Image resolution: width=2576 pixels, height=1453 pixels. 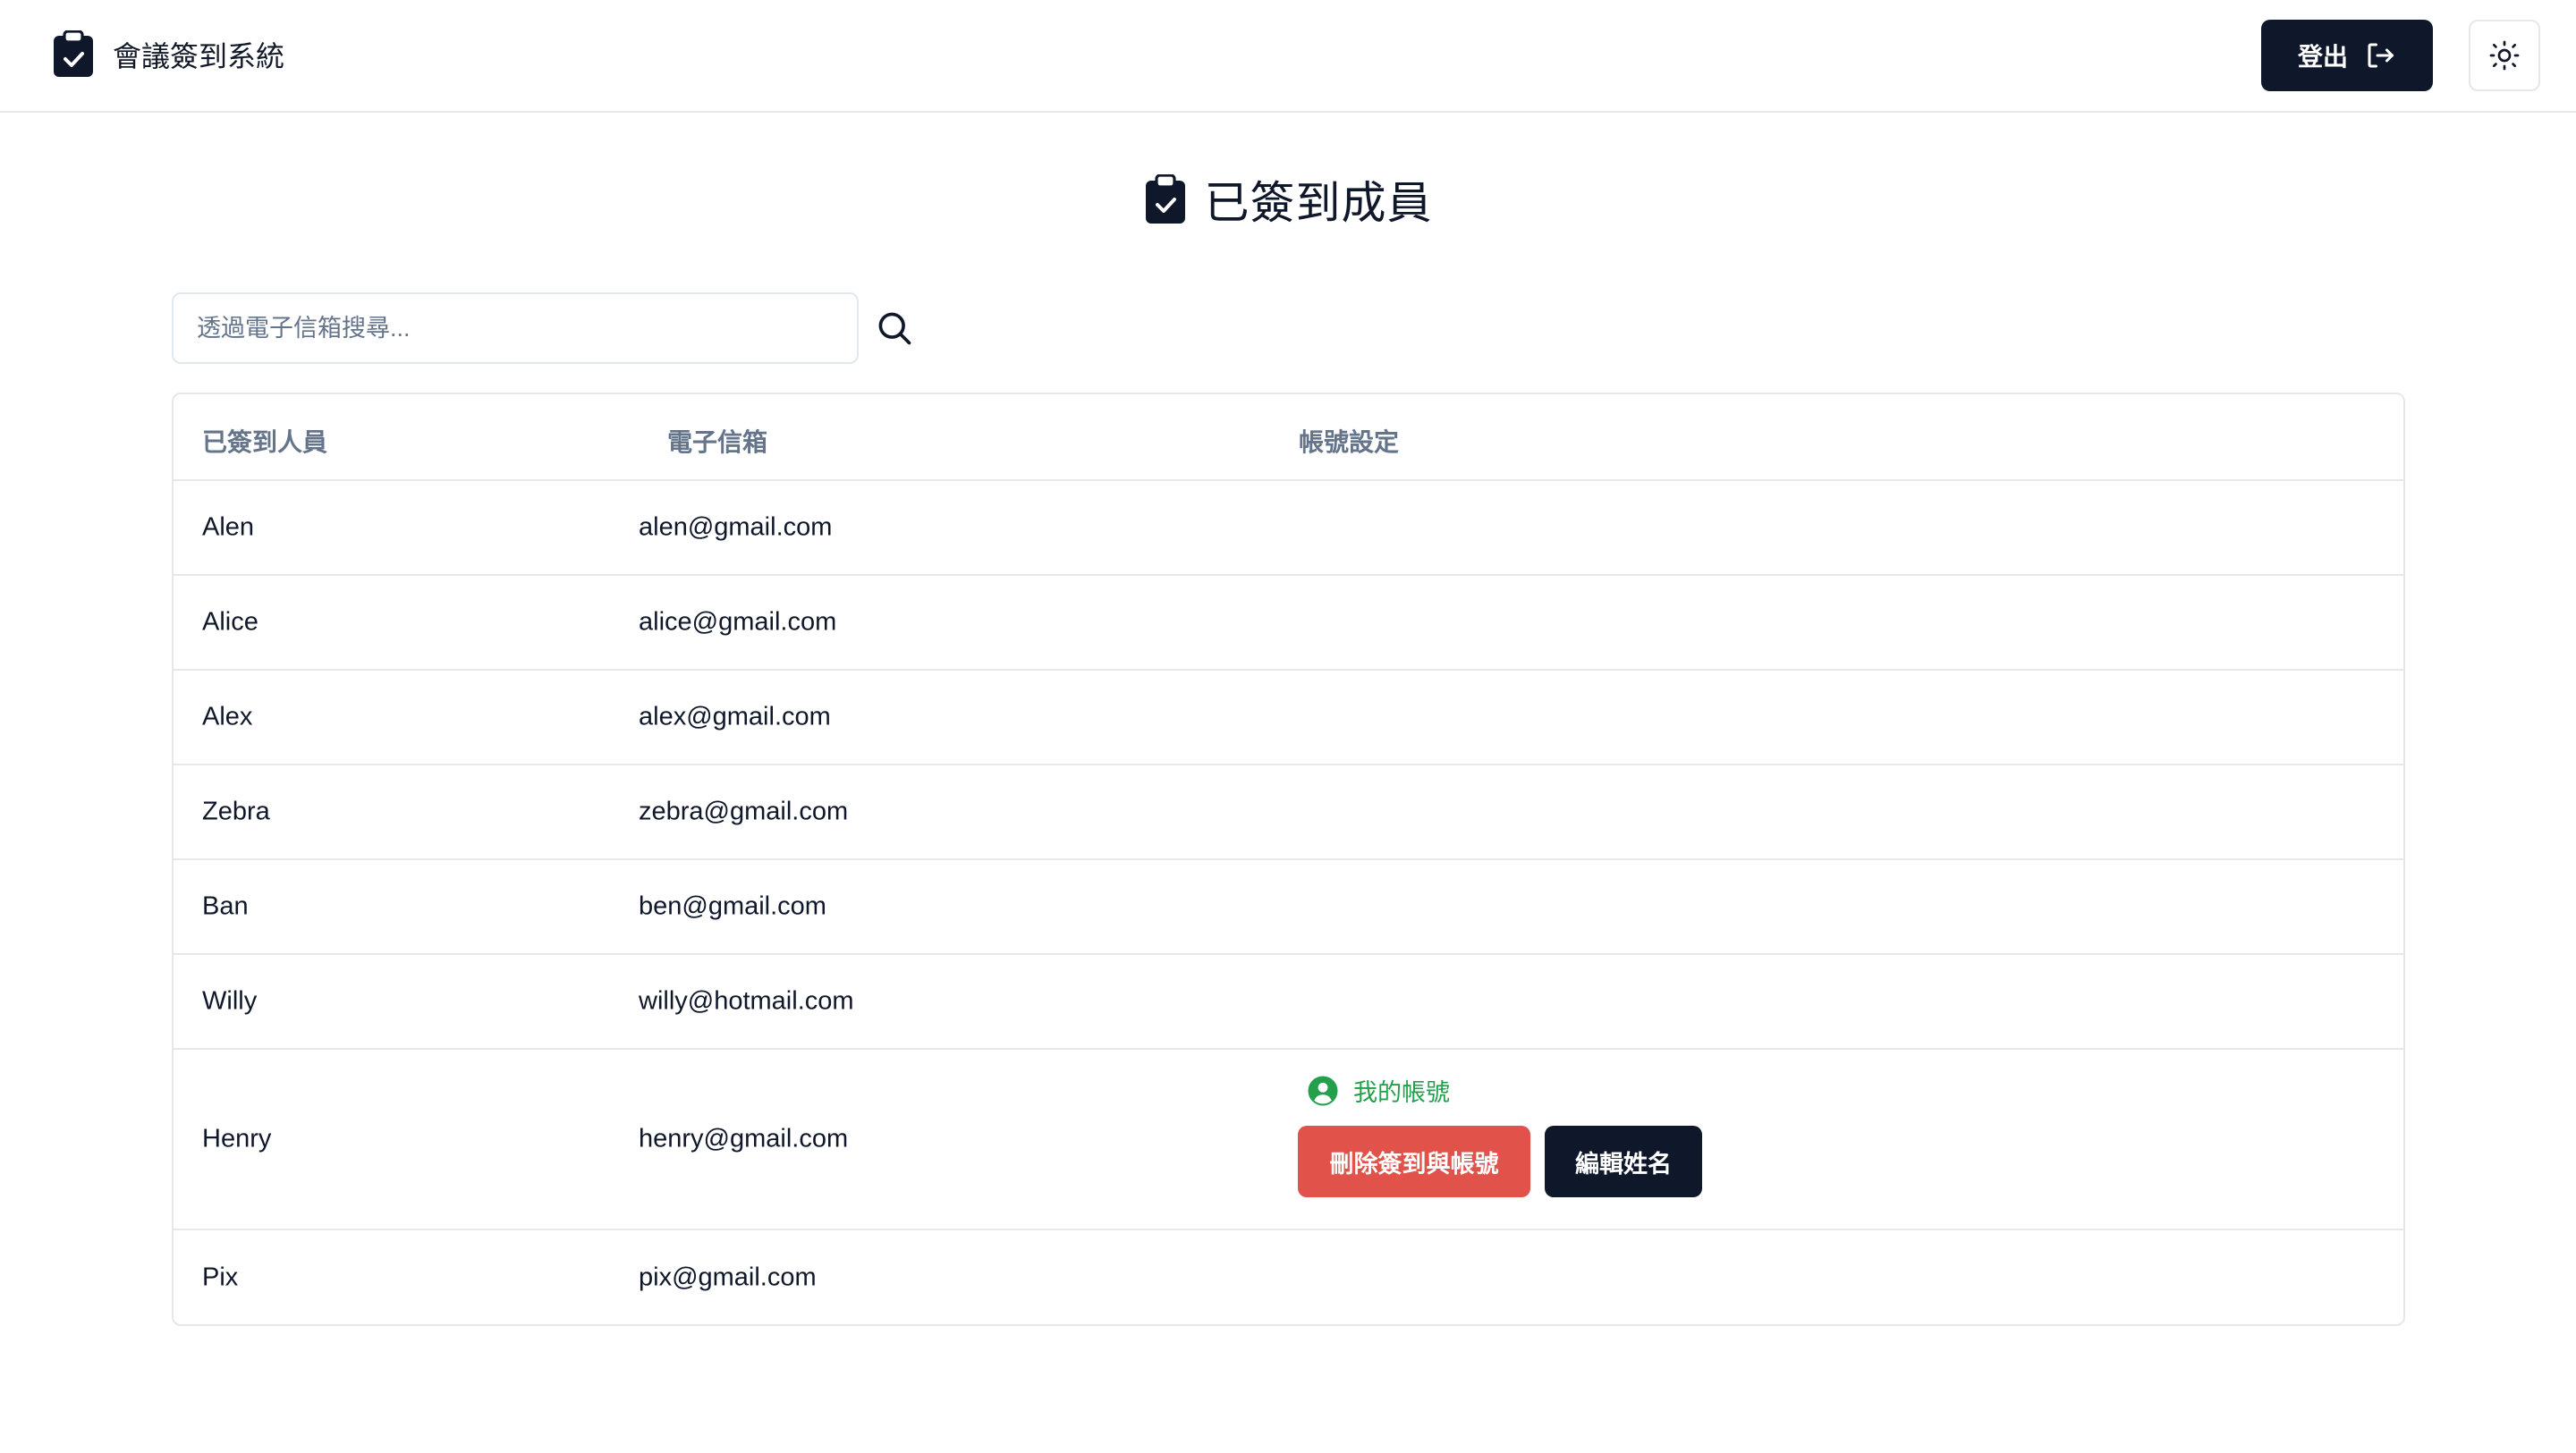 I want to click on member-email: henry@gmail.com, so click(x=744, y=1139).